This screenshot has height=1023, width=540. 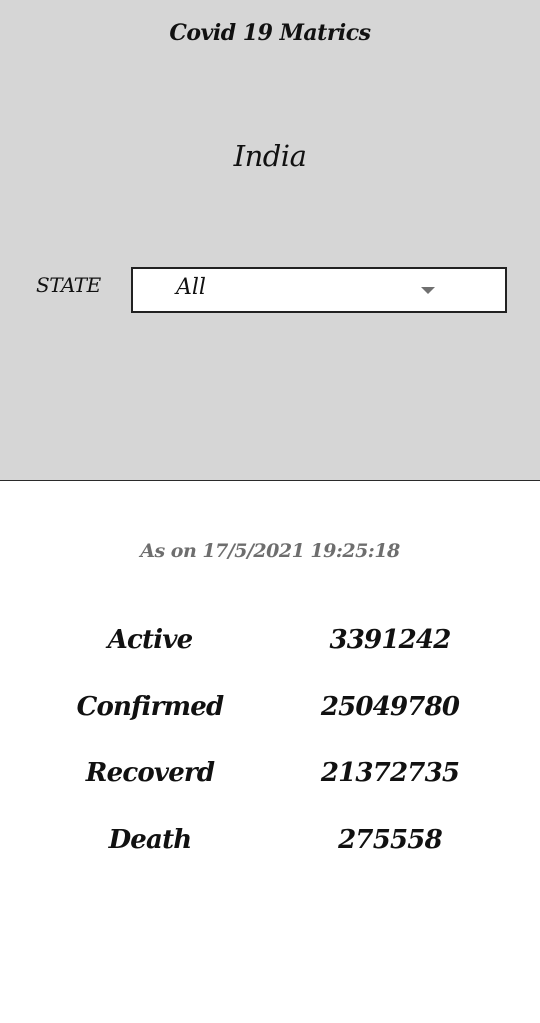 I want to click on metric-label: Active, so click(x=150, y=640).